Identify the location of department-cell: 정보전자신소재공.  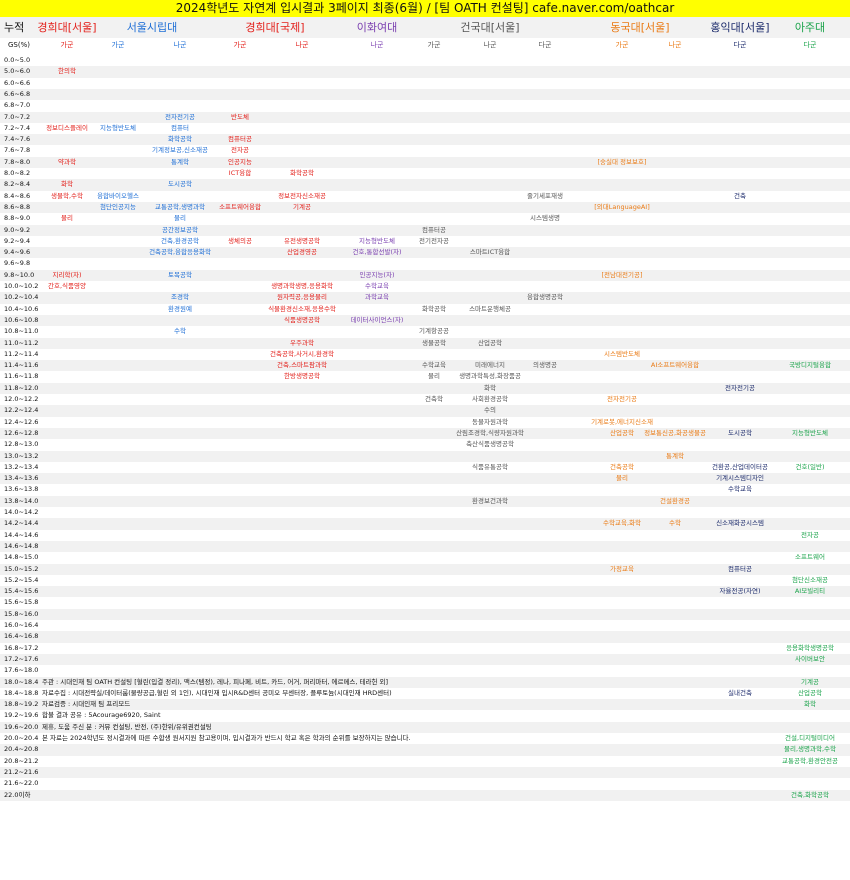
(302, 195).